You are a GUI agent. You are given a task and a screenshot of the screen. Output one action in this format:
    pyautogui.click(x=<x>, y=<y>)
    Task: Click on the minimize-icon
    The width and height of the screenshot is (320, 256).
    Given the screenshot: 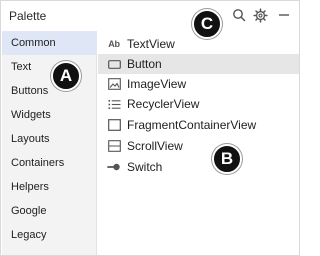 What is the action you would take?
    pyautogui.click(x=284, y=15)
    